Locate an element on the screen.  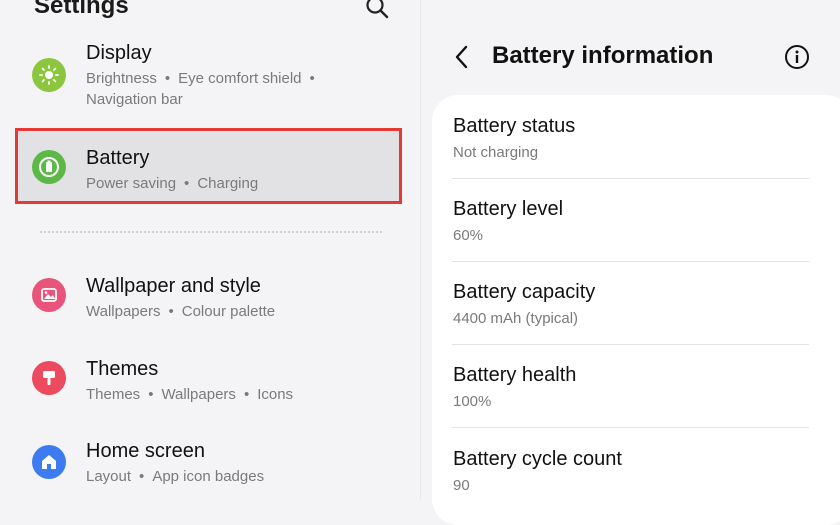
row-battery-health: Battery health 100% is located at coordinates (631, 387).